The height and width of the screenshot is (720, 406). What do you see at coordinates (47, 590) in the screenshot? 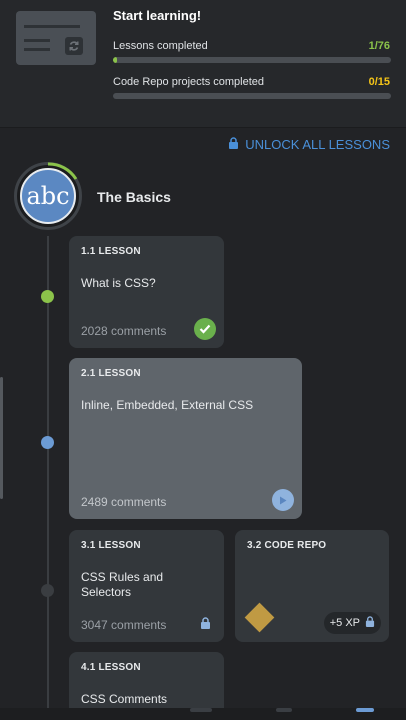
I see `timeline-dot-locked` at bounding box center [47, 590].